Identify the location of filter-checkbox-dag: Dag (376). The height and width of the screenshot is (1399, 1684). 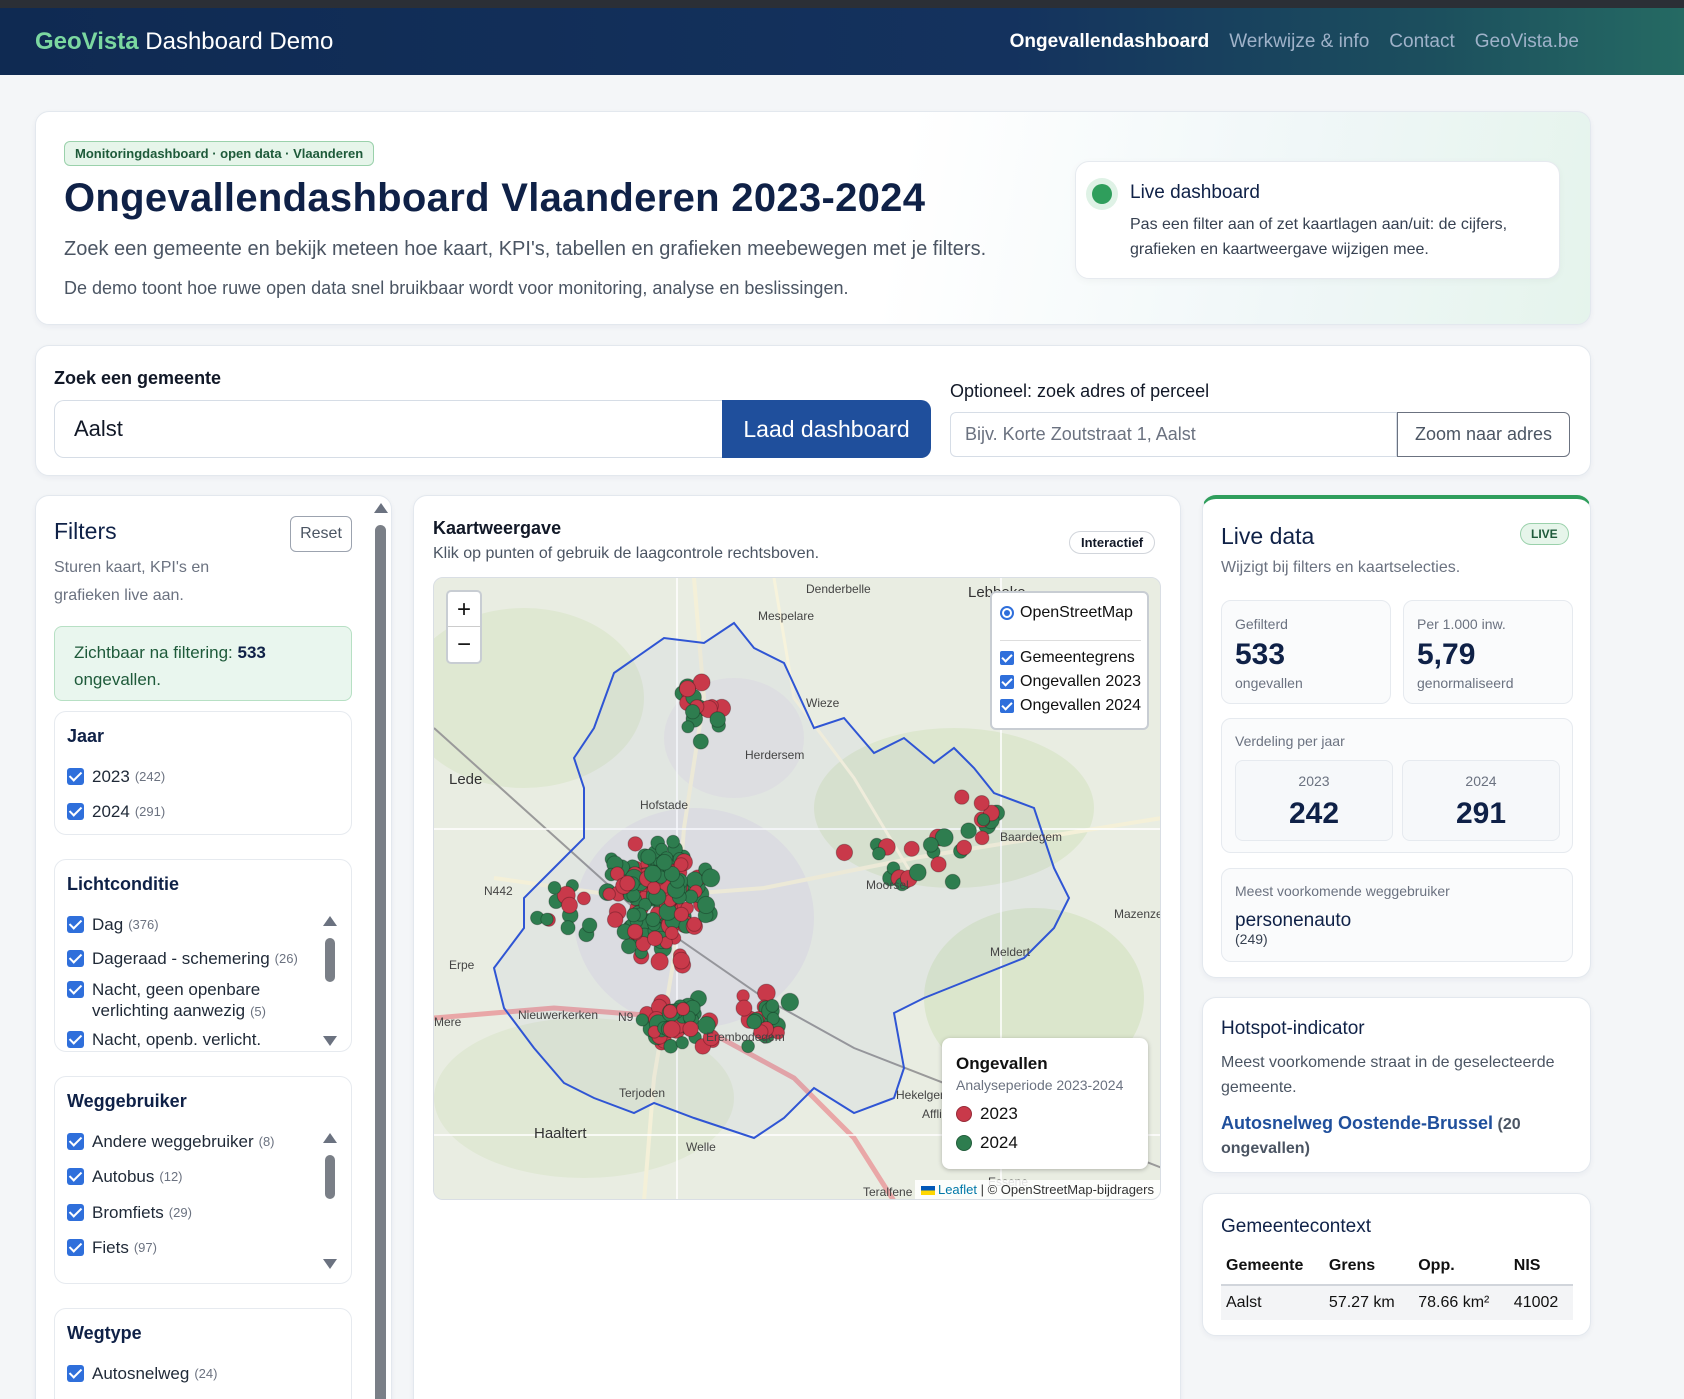
(187, 924).